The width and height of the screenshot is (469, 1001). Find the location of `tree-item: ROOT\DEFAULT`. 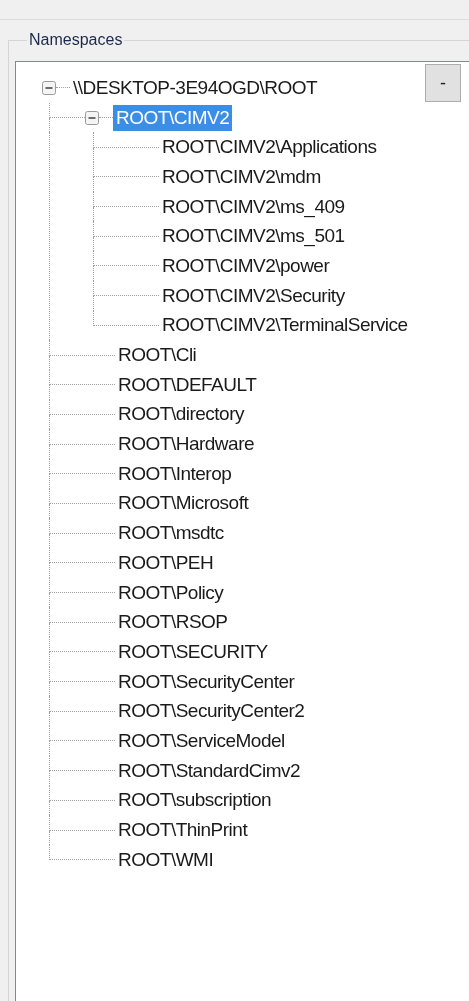

tree-item: ROOT\DEFAULT is located at coordinates (187, 384).